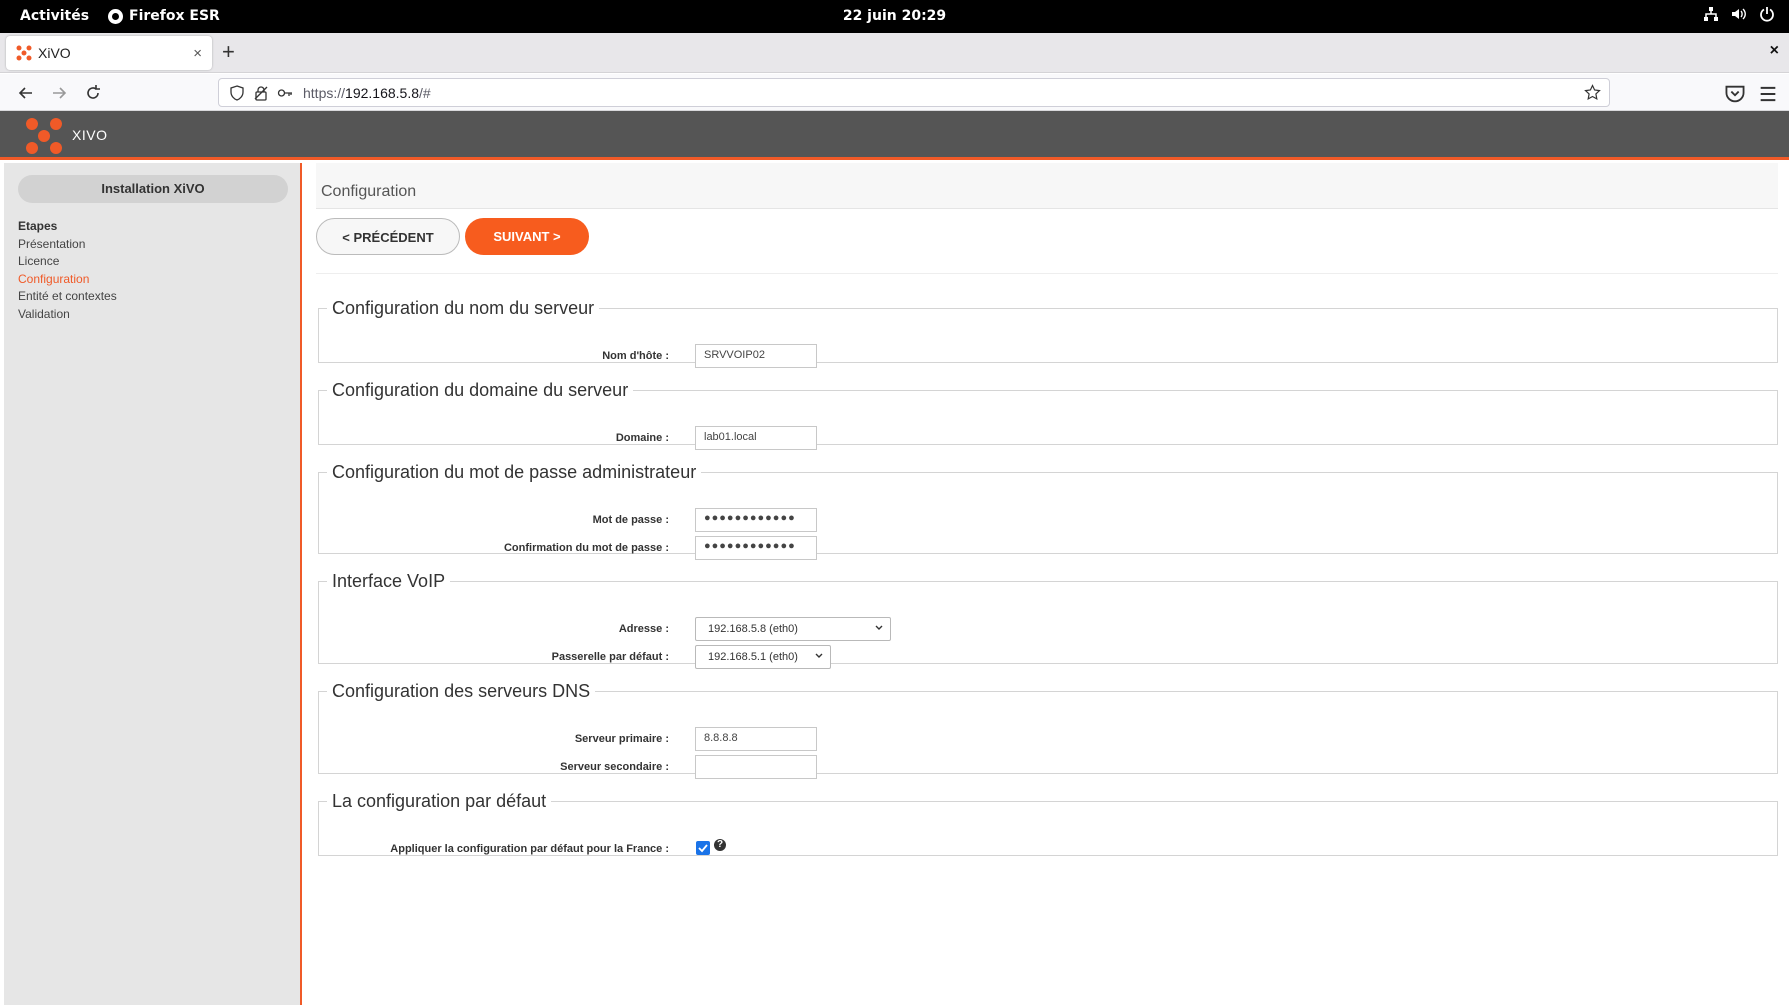  I want to click on star-icon, so click(1592, 92).